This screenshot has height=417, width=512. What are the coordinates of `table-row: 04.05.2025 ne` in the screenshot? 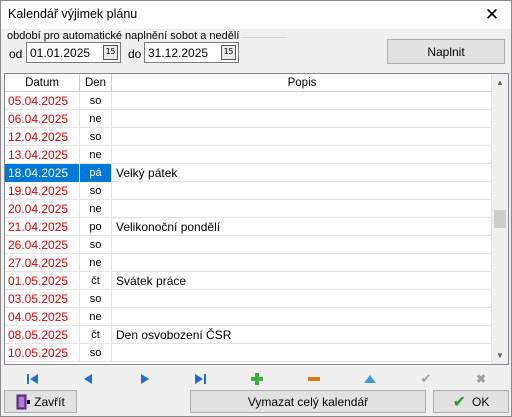 It's located at (249, 317).